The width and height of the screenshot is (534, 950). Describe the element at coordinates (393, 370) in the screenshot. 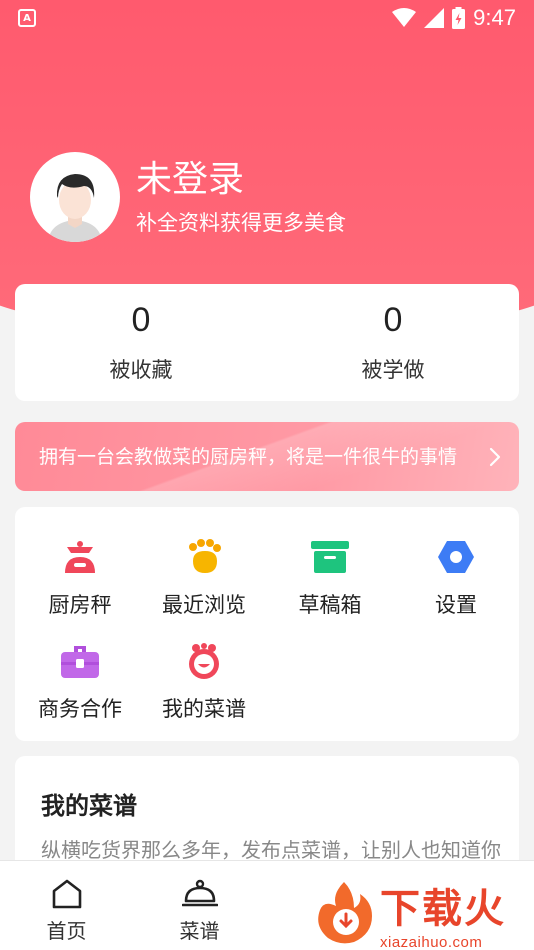

I see `stat-label: 被学做` at that location.